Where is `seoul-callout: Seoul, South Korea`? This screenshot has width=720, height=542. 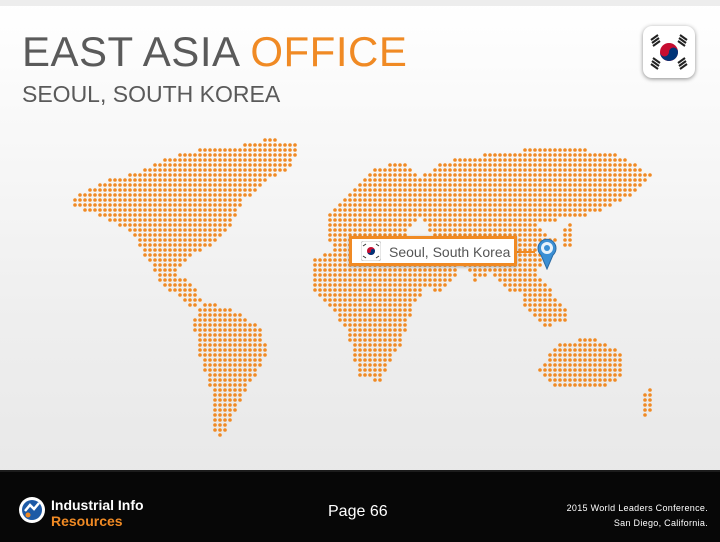
seoul-callout: Seoul, South Korea is located at coordinates (433, 251).